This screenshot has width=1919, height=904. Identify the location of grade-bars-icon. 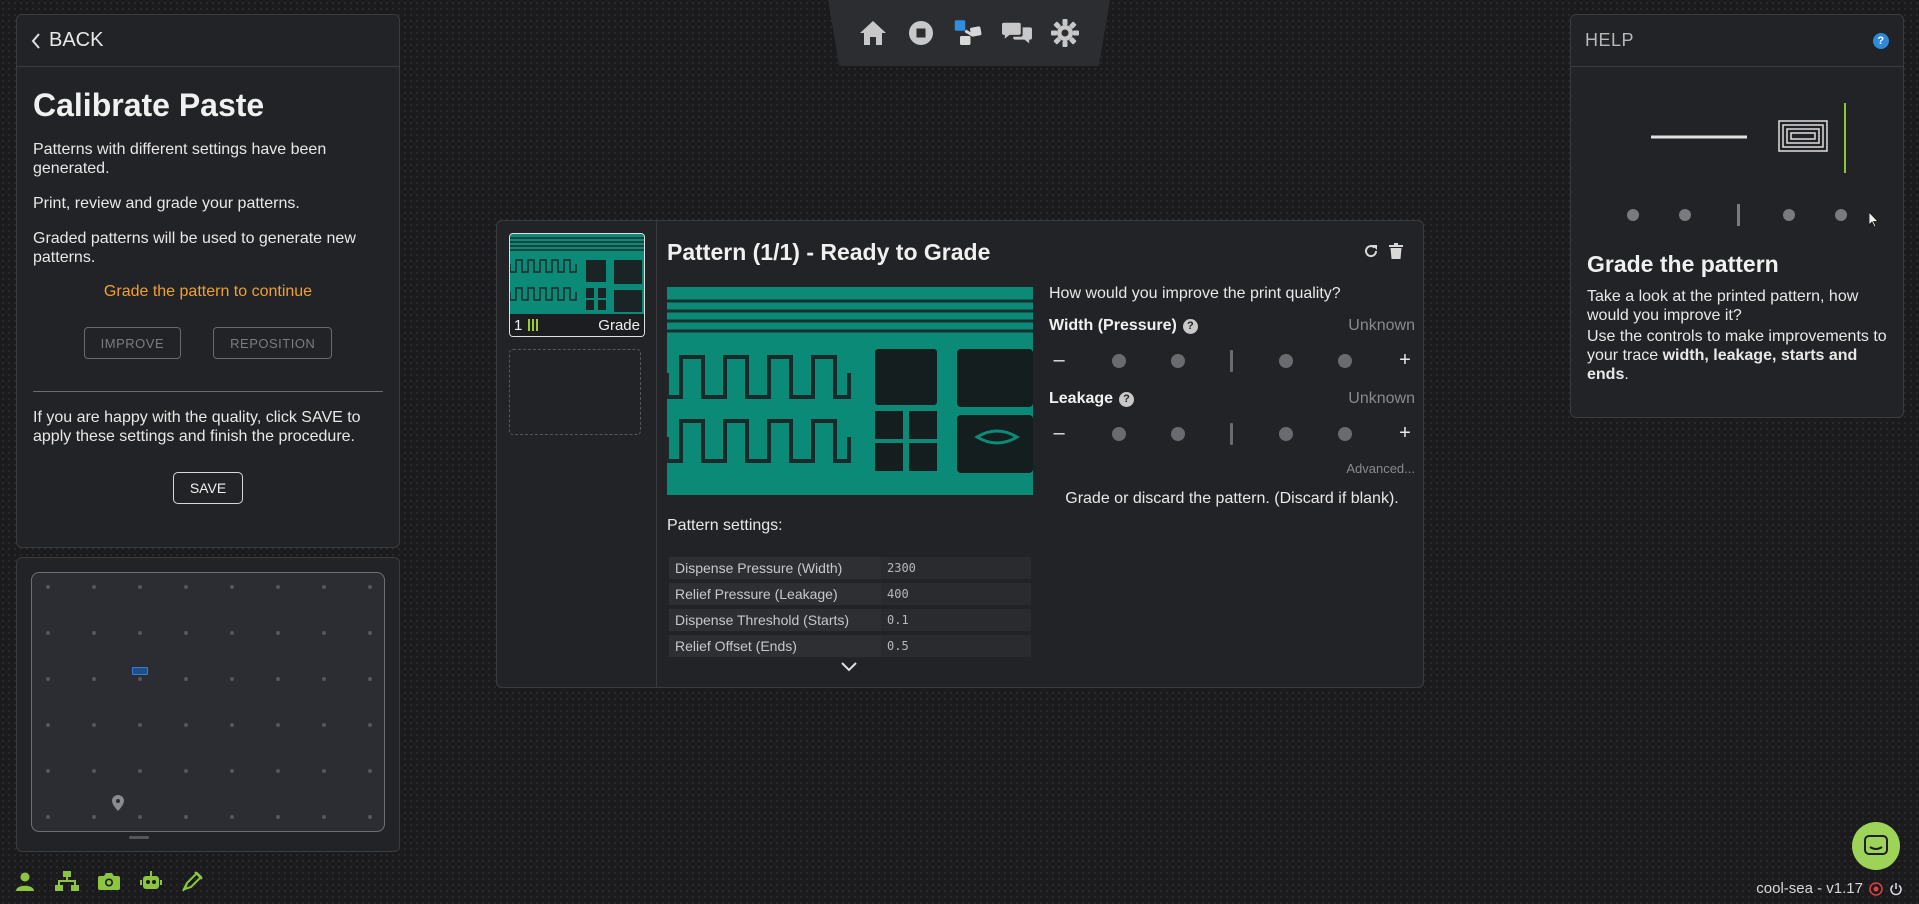
(533, 325).